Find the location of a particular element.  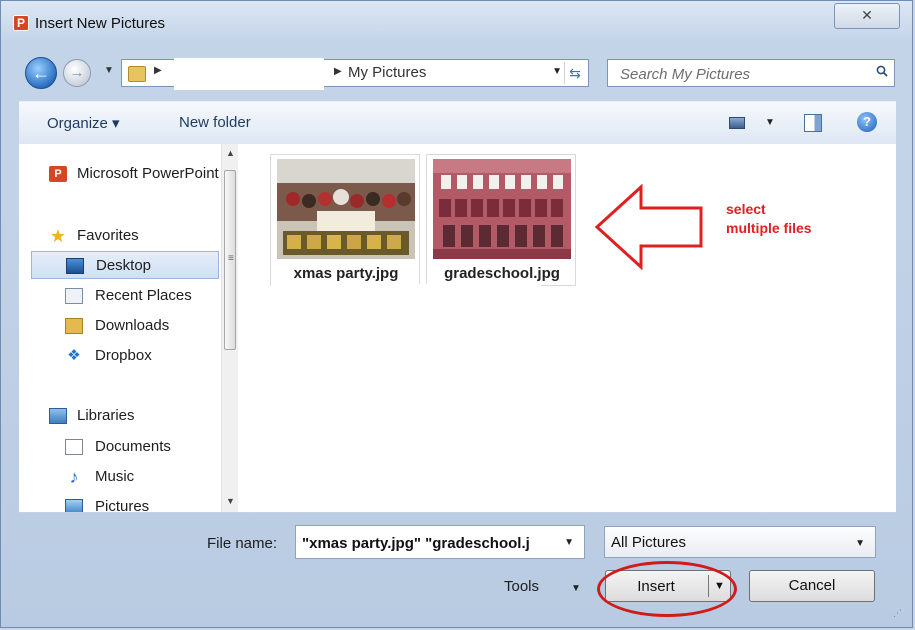

recent-places-icon is located at coordinates (74, 296).